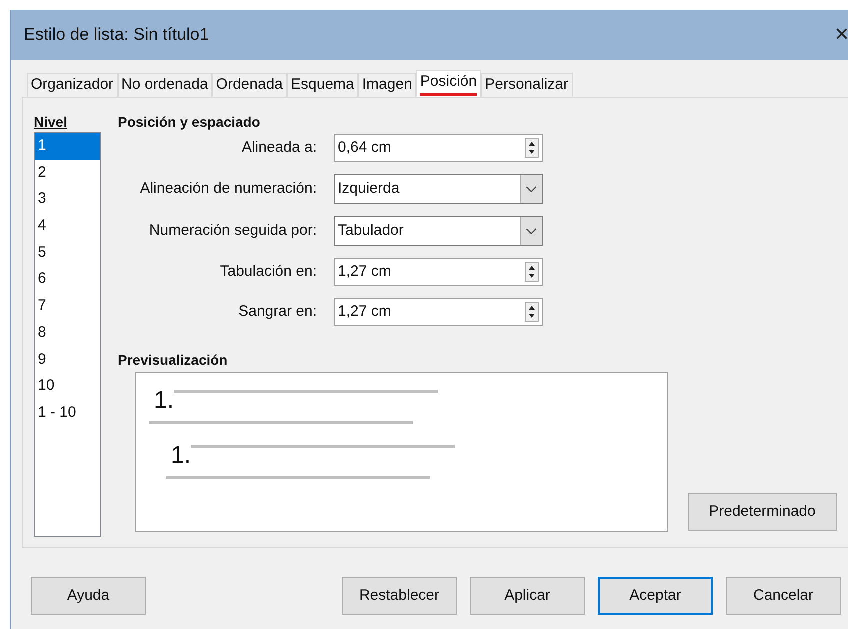  I want to click on section-heading: Posición y espaciado, so click(190, 122).